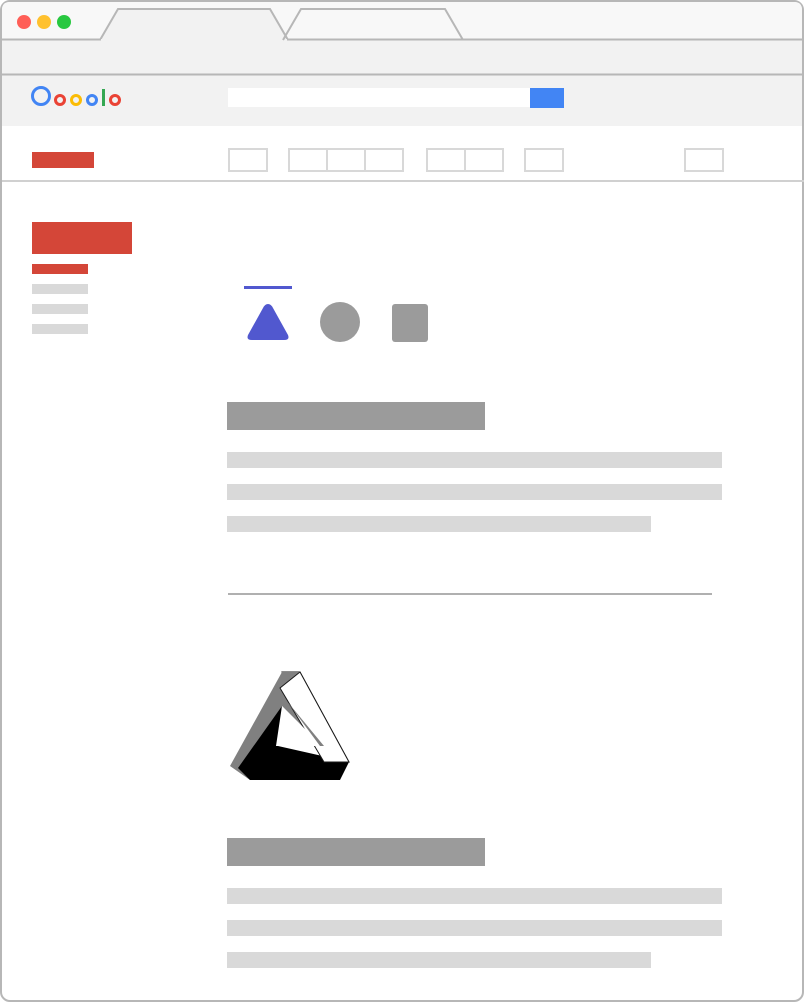  I want to click on search-input, so click(379, 97).